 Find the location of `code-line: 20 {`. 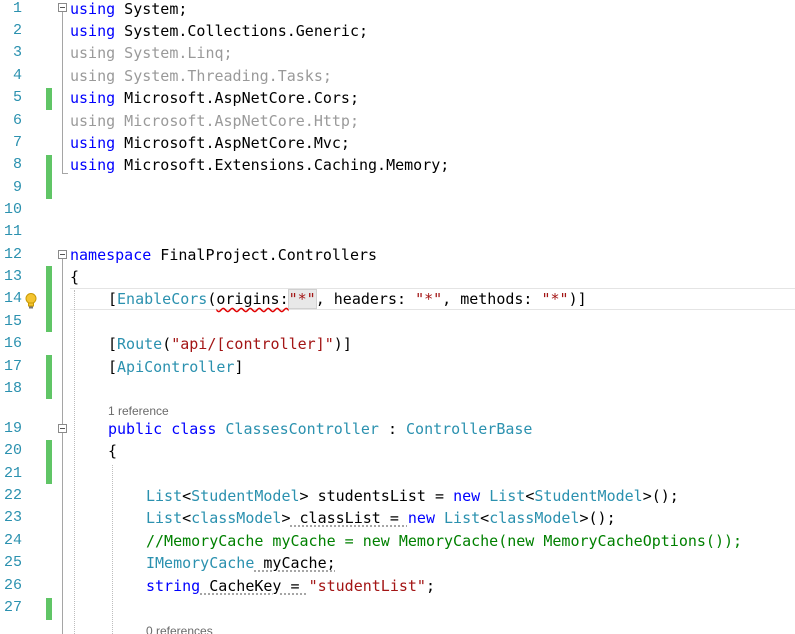

code-line: 20 { is located at coordinates (397, 451).